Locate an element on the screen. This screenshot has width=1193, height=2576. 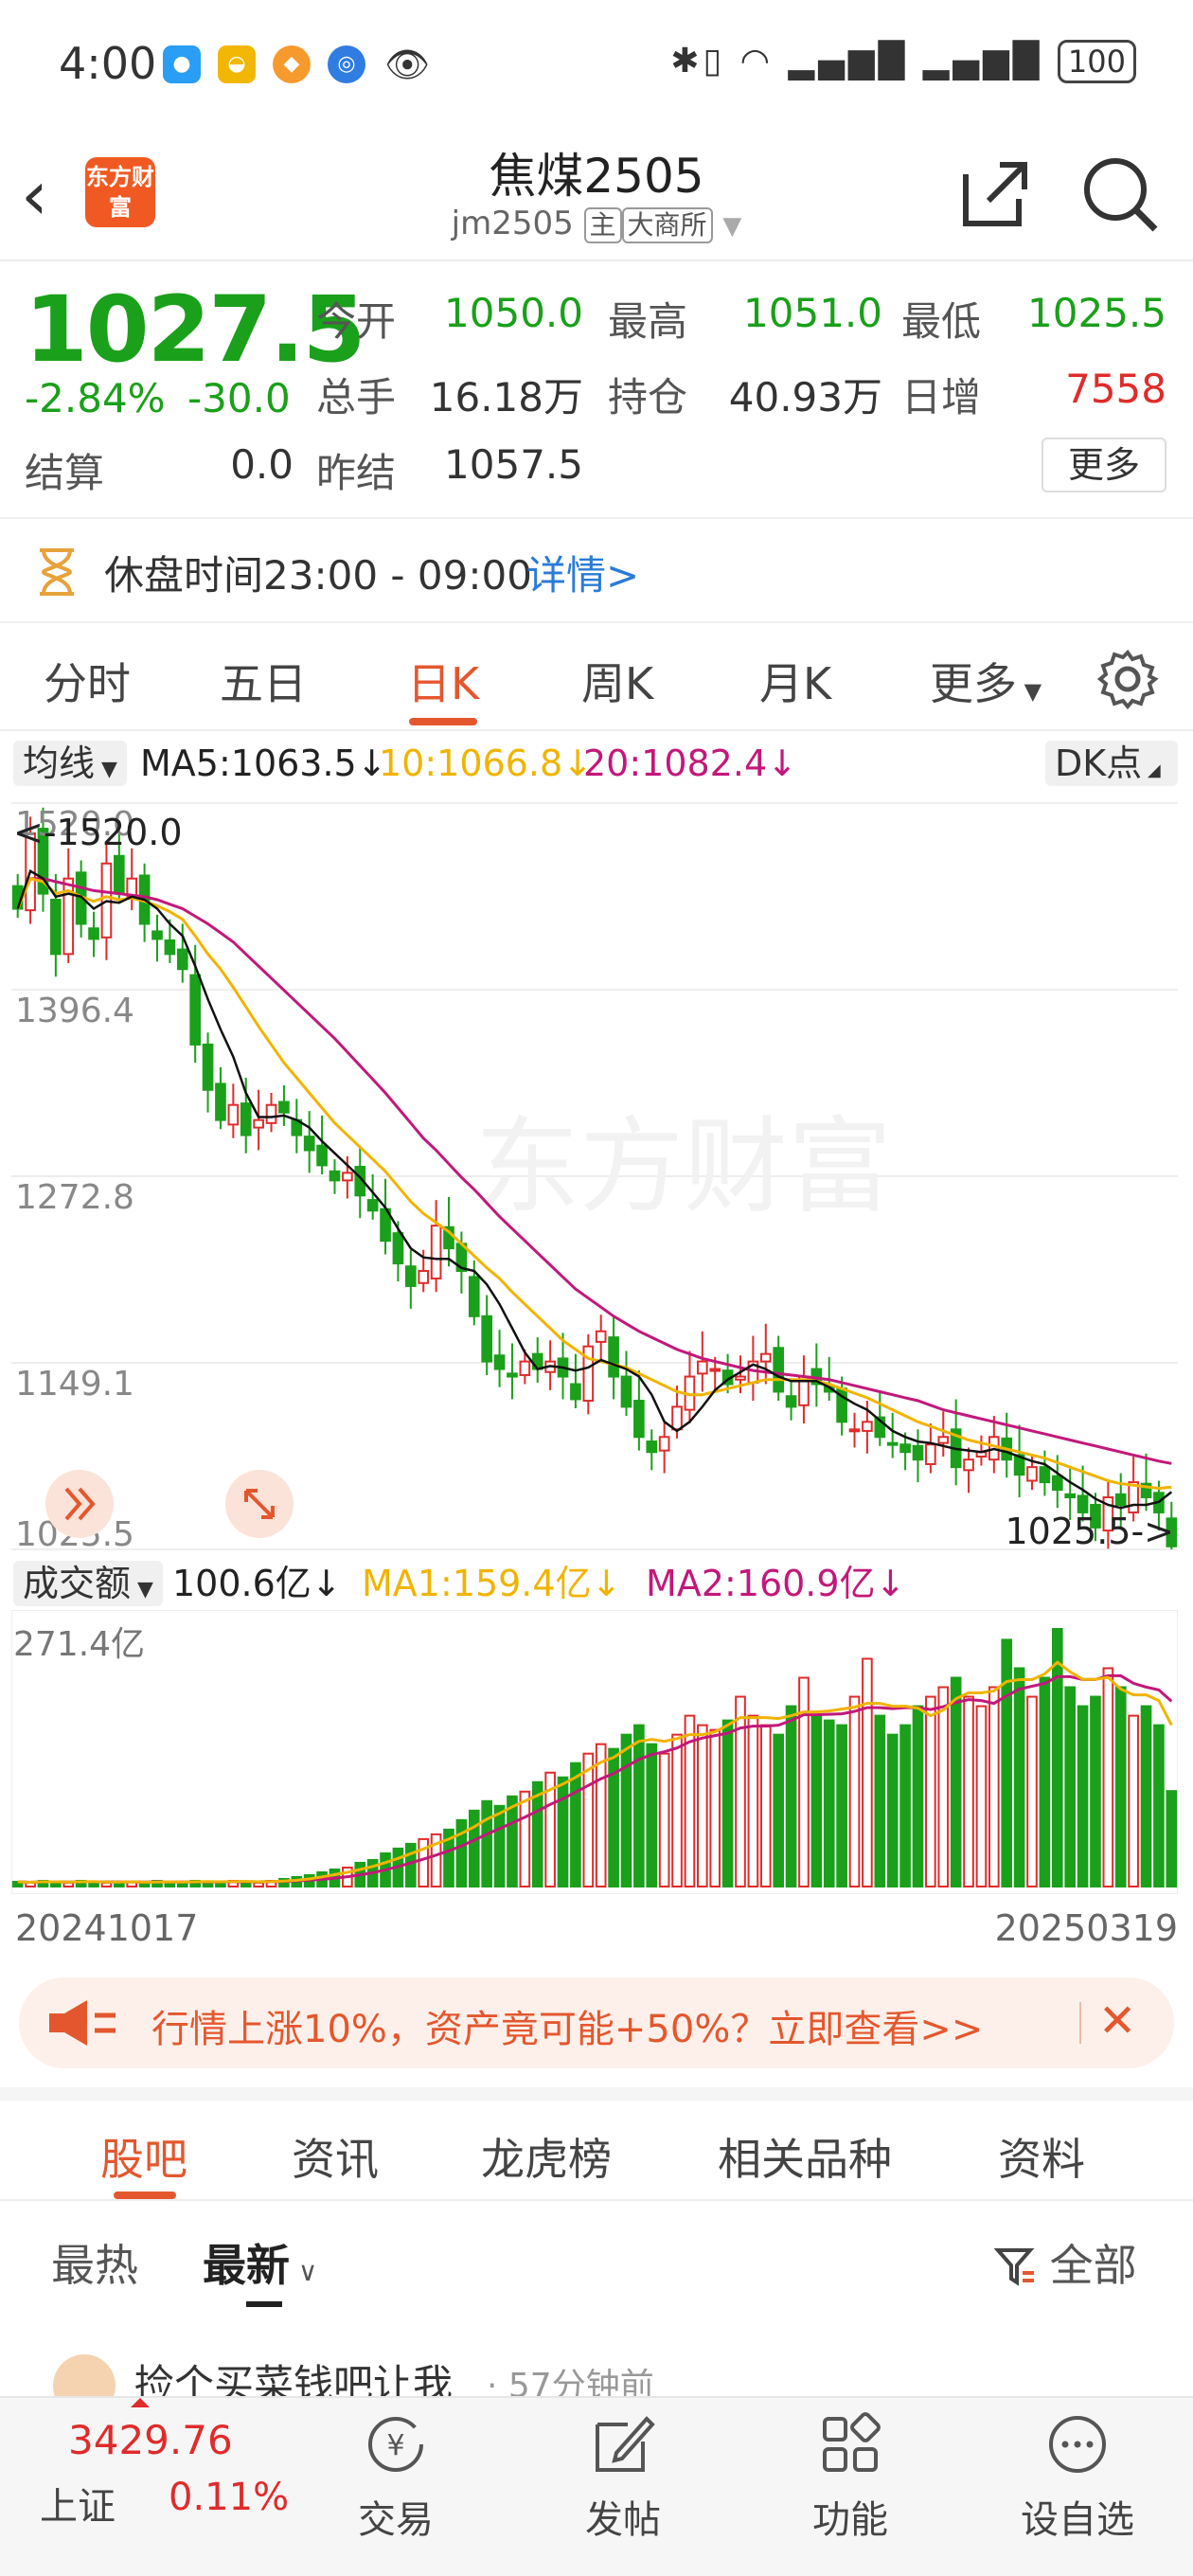
browser-icon: ◎ is located at coordinates (346, 64).